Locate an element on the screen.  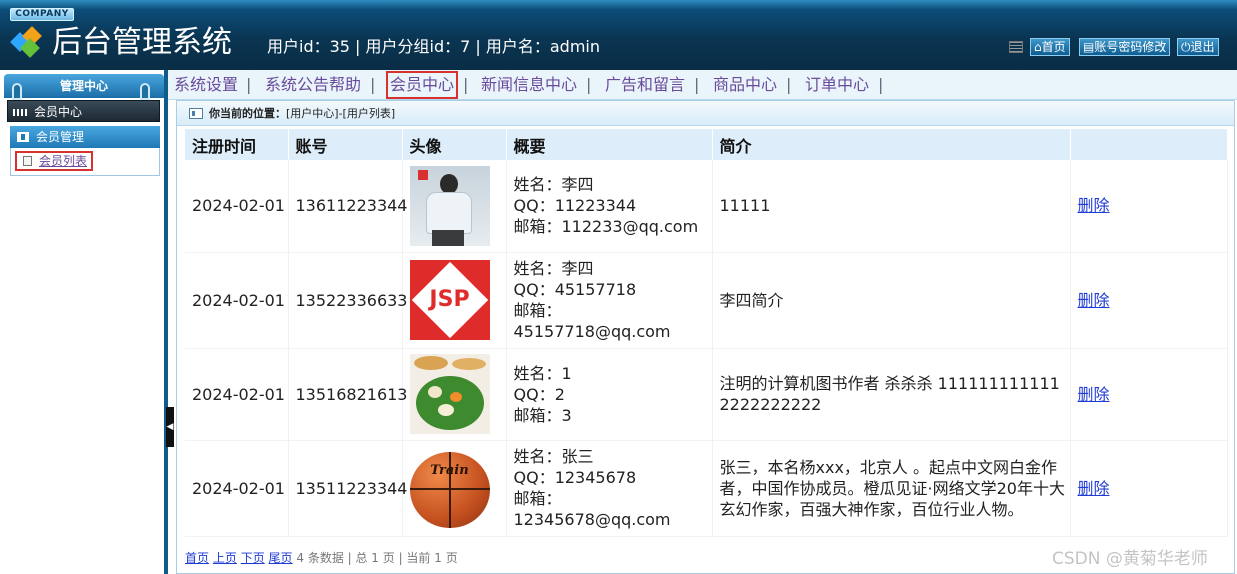
home-icon: ⌂ is located at coordinates (1038, 47).